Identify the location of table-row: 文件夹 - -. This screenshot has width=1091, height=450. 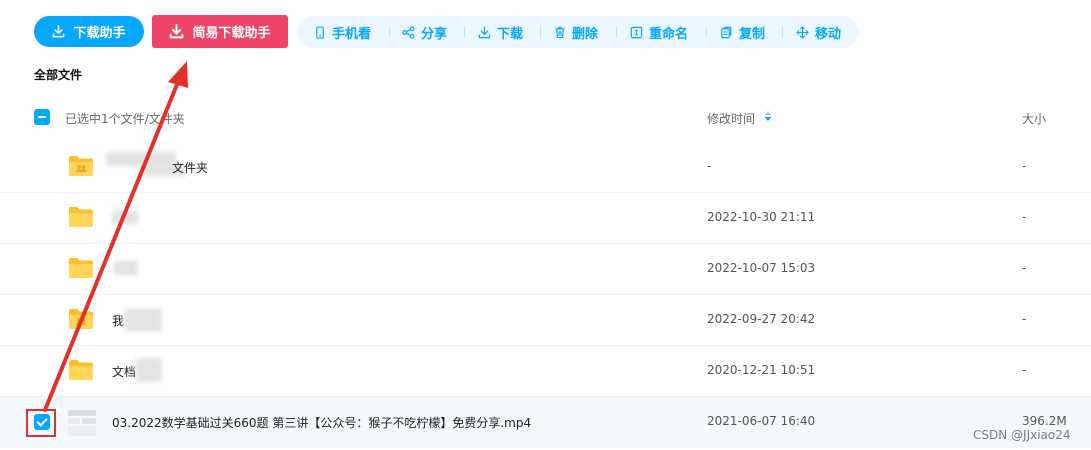
(545, 167).